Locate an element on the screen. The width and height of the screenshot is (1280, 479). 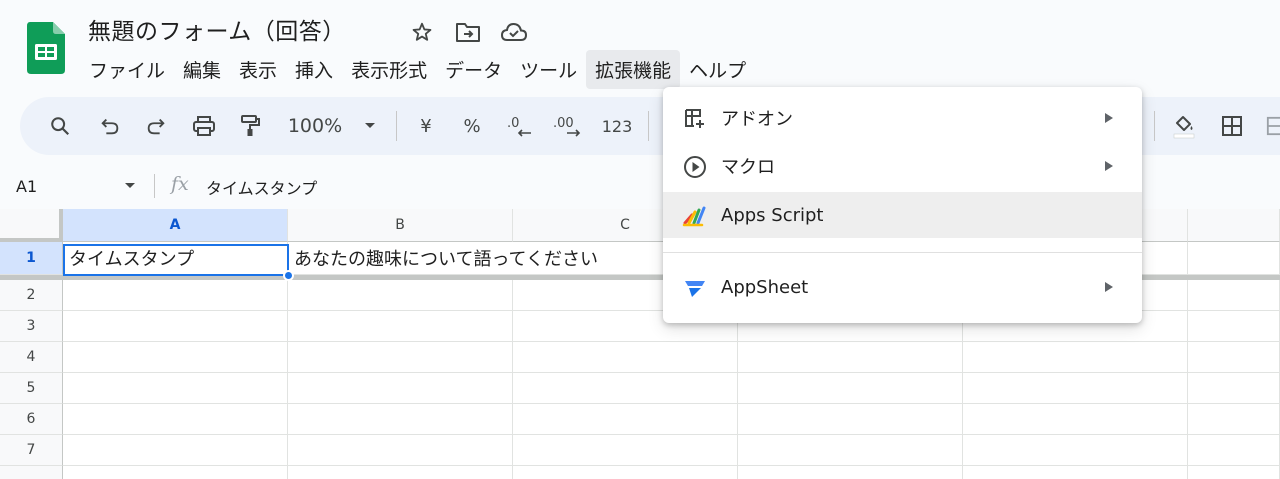
document-title: 無題のフォーム（回答） is located at coordinates (217, 29).